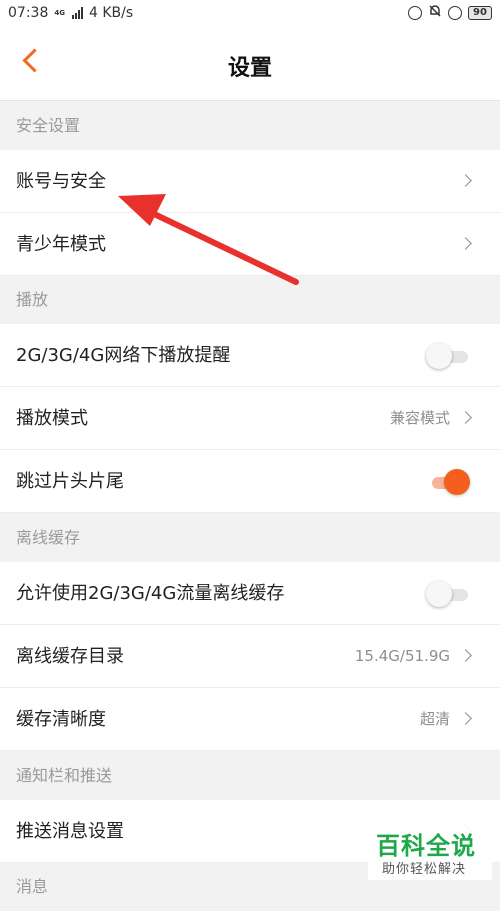 The width and height of the screenshot is (500, 911). Describe the element at coordinates (59, 12) in the screenshot. I see `network-type: 4G` at that location.